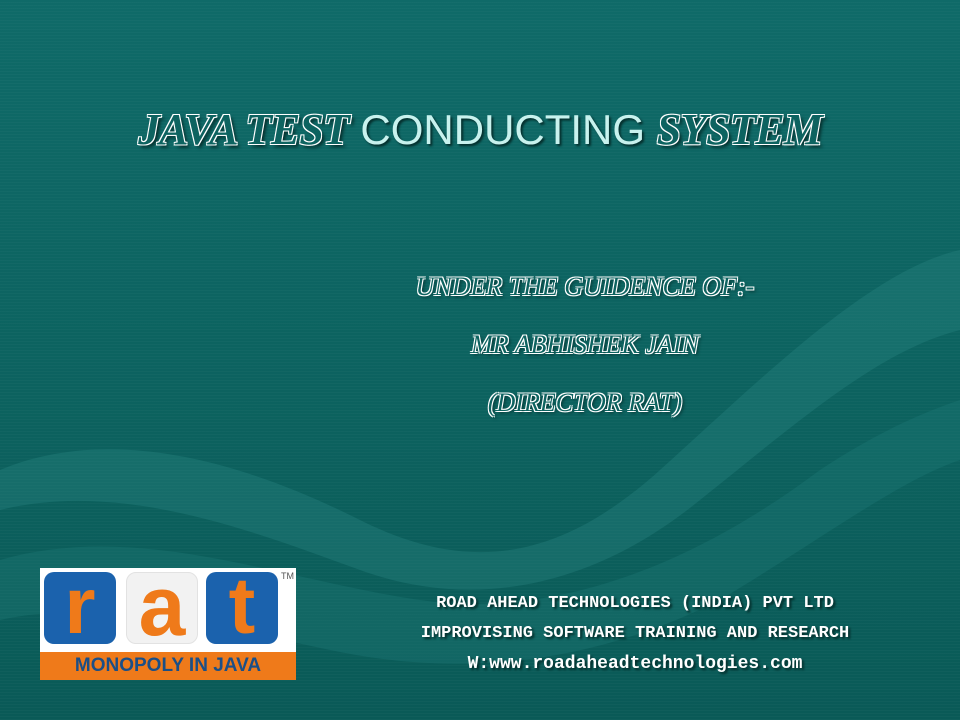 This screenshot has height=720, width=960. Describe the element at coordinates (585, 402) in the screenshot. I see `guide-designation: (DIRECTOR RAT)` at that location.